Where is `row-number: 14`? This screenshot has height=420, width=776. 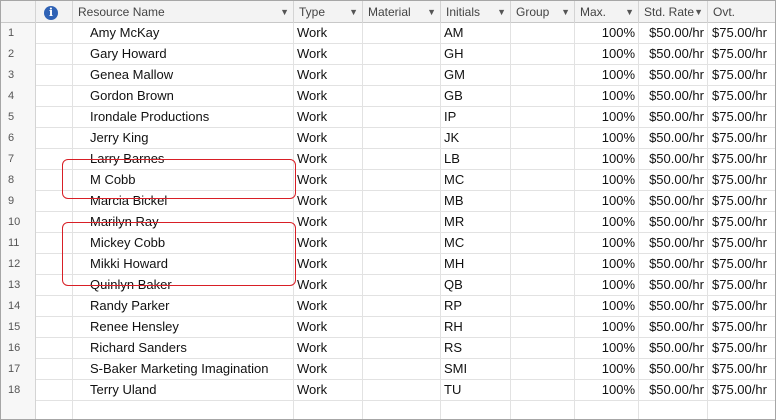 row-number: 14 is located at coordinates (18, 306).